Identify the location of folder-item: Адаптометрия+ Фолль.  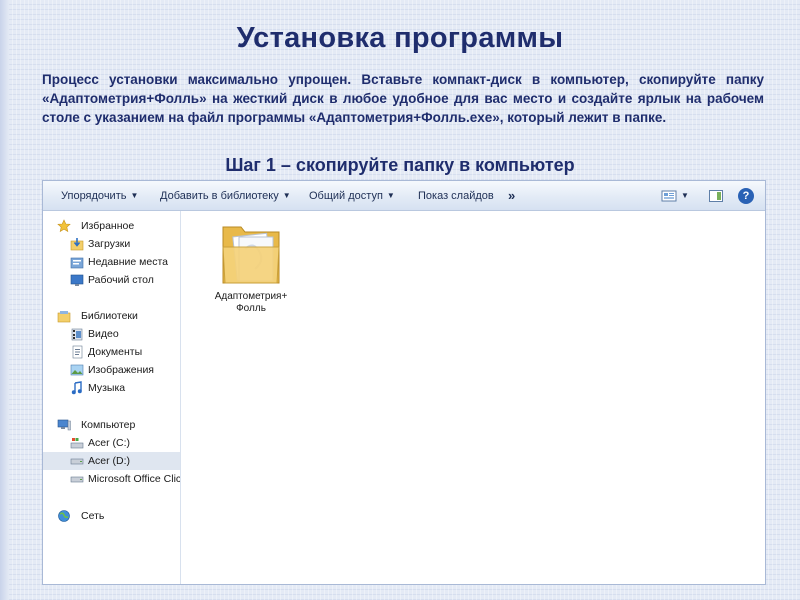
(251, 274).